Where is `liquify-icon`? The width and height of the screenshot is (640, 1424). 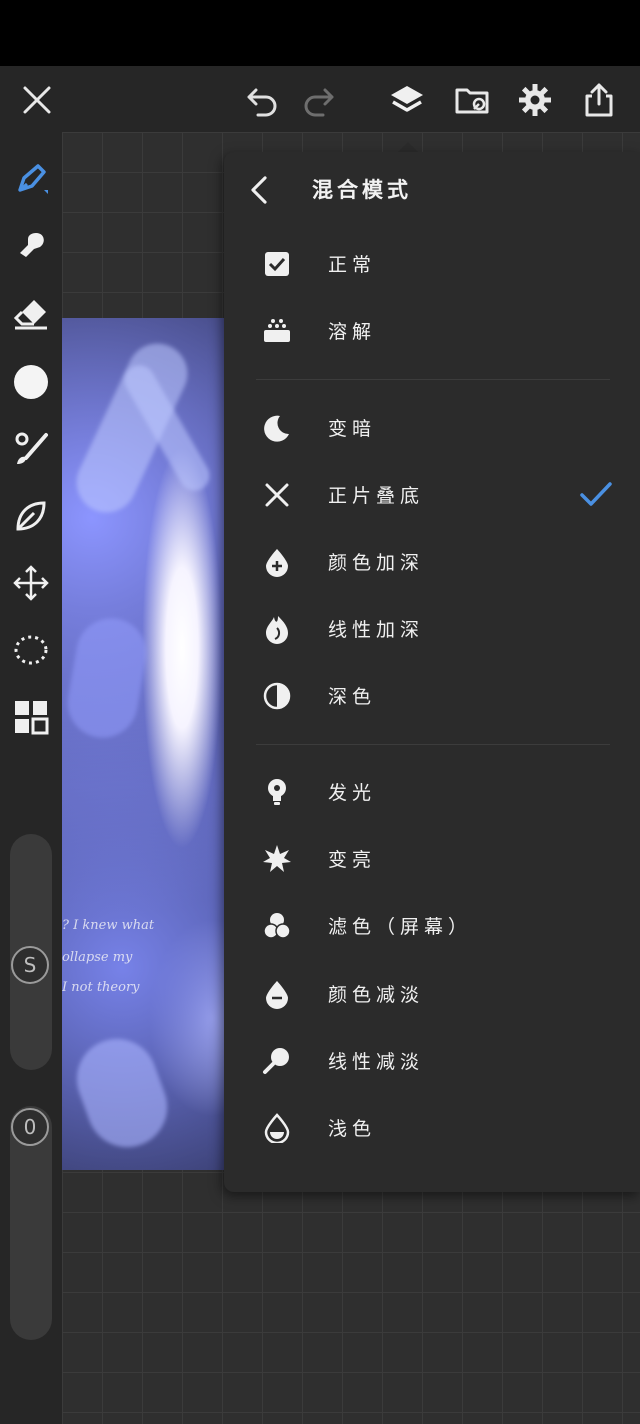 liquify-icon is located at coordinates (31, 516).